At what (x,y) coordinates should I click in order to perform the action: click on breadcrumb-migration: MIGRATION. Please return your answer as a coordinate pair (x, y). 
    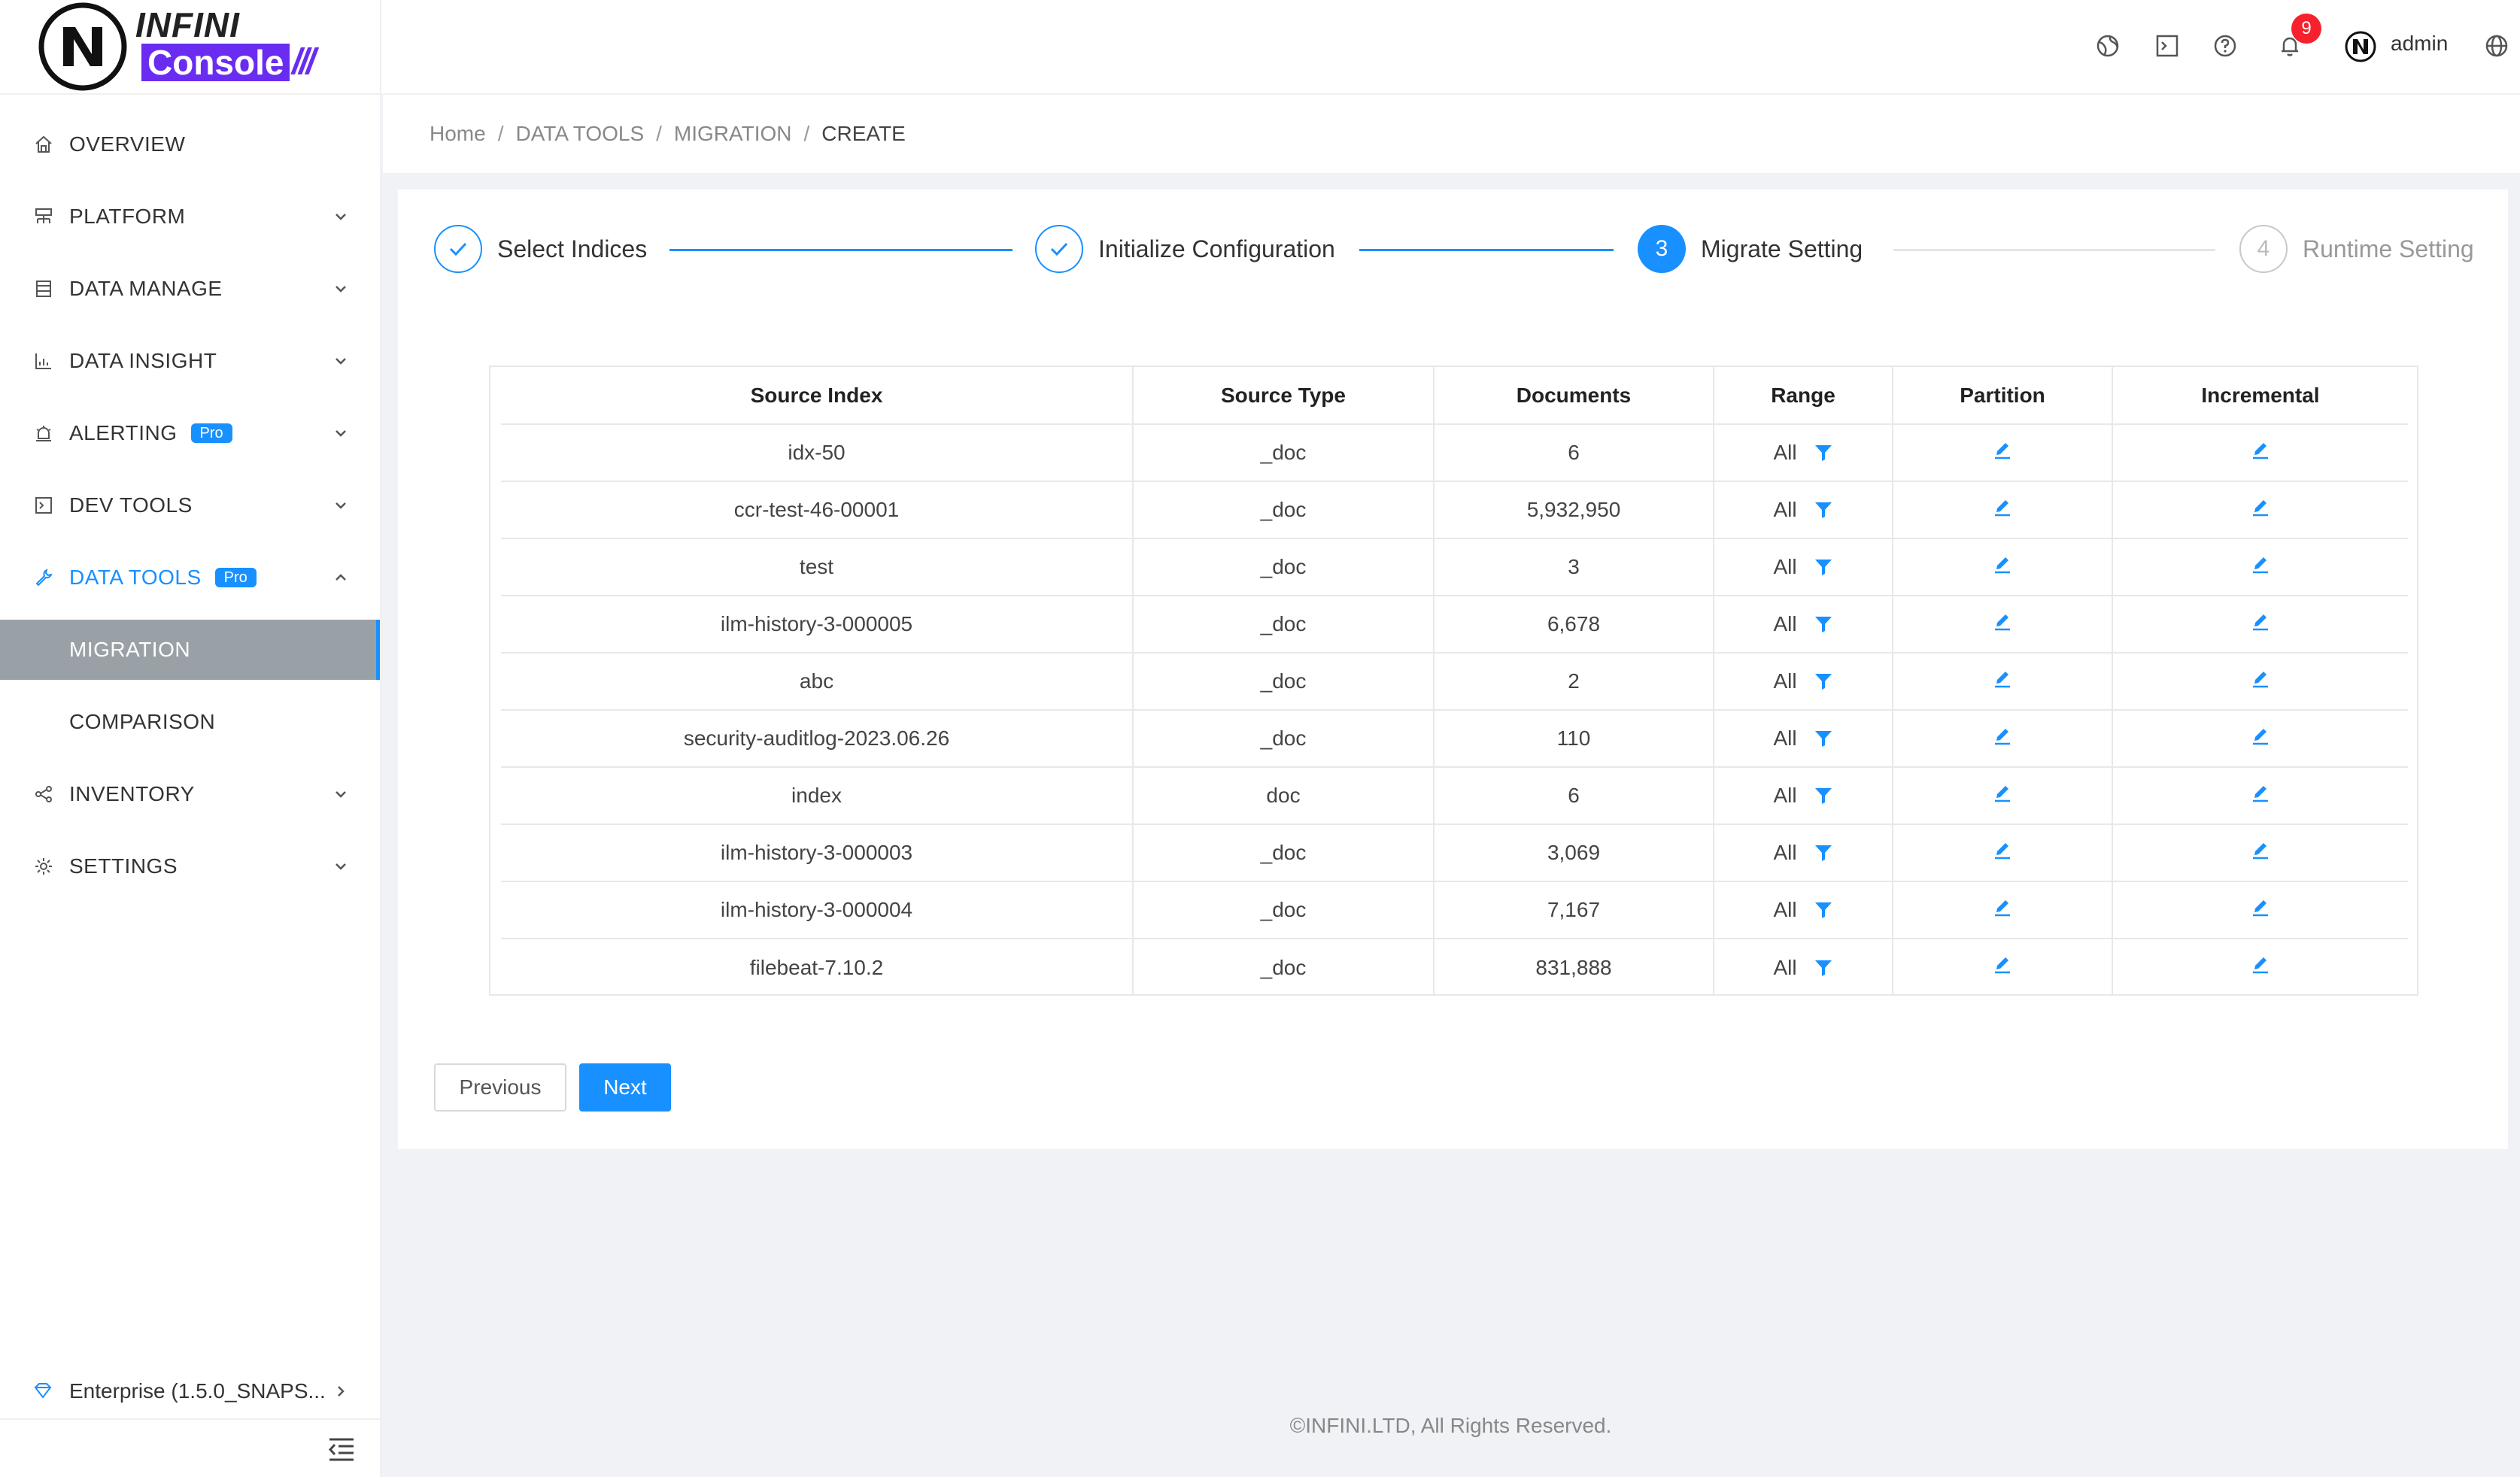
    Looking at the image, I should click on (733, 134).